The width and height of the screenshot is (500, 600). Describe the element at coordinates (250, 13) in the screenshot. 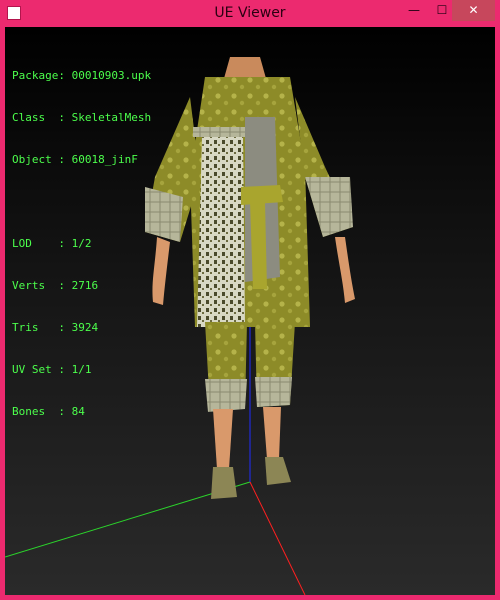

I see `title-bar: UE Viewer — ☐ ✕` at that location.